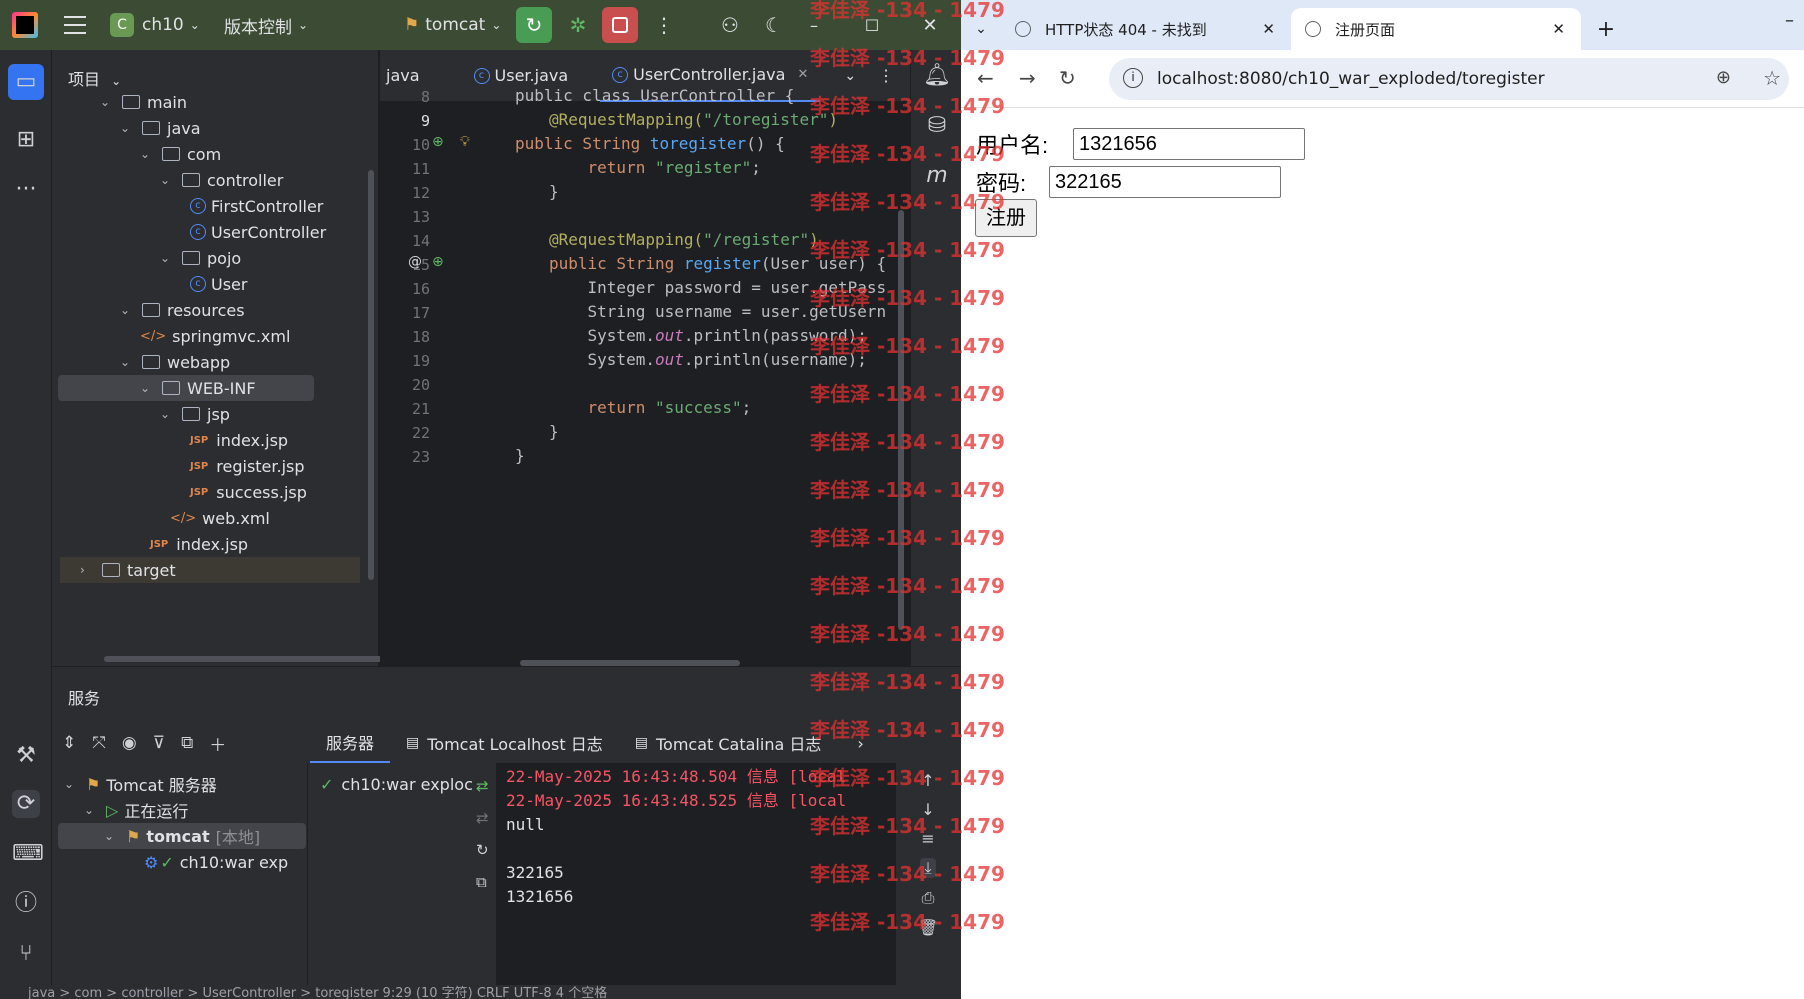  I want to click on tree-item-webapp: ⌄ webapp, so click(175, 362).